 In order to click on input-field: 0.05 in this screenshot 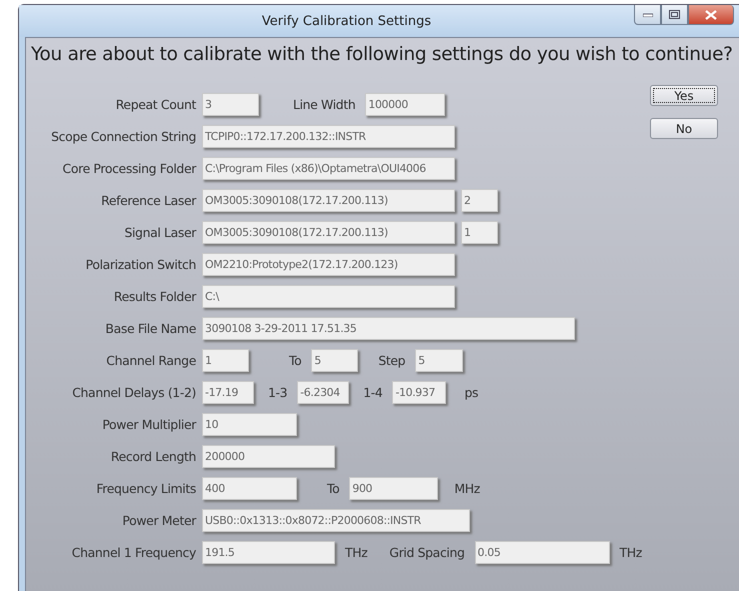, I will do `click(542, 552)`.